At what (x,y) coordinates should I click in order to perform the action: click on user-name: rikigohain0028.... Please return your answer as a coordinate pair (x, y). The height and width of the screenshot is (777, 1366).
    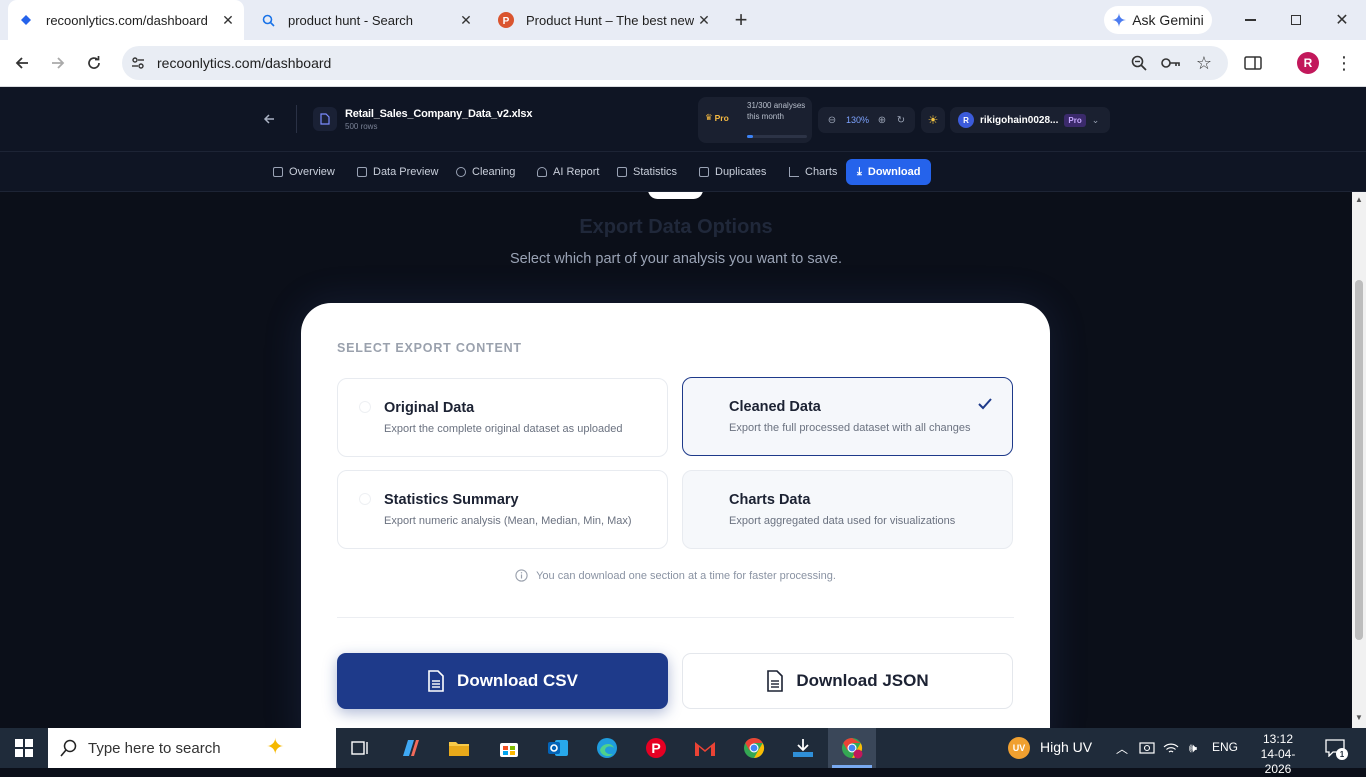
    Looking at the image, I should click on (1019, 120).